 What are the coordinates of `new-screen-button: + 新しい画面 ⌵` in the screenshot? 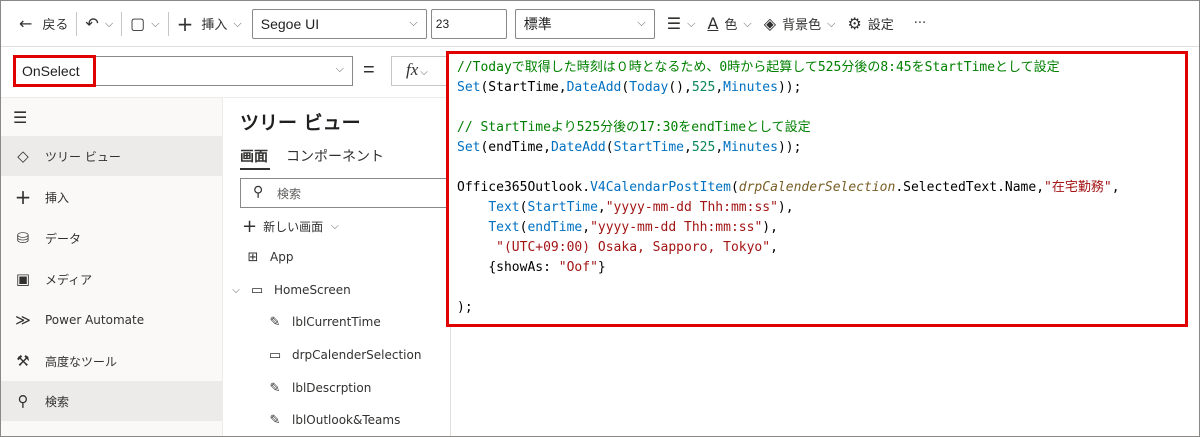 It's located at (290, 226).